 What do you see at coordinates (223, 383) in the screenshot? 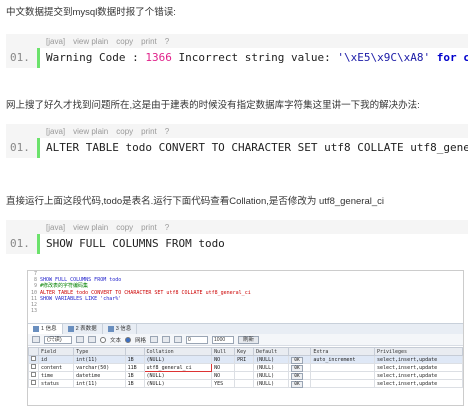
I see `cell: YES` at bounding box center [223, 383].